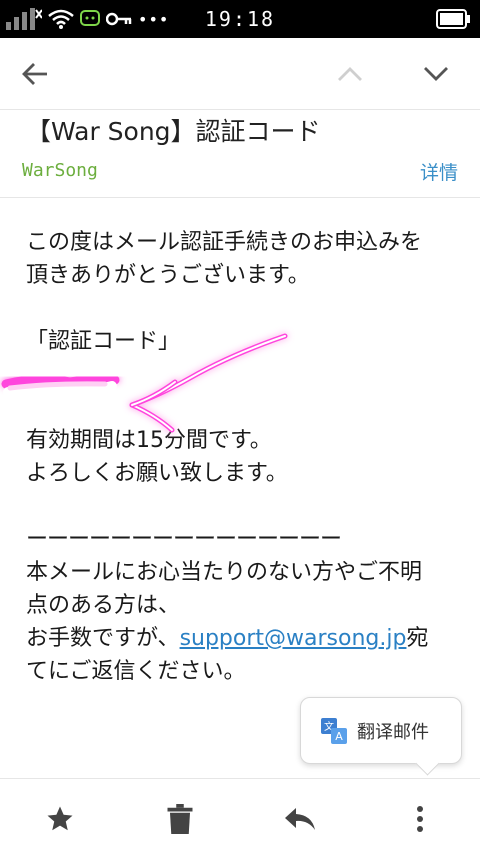 This screenshot has height=854, width=480. I want to click on delete-button, so click(180, 819).